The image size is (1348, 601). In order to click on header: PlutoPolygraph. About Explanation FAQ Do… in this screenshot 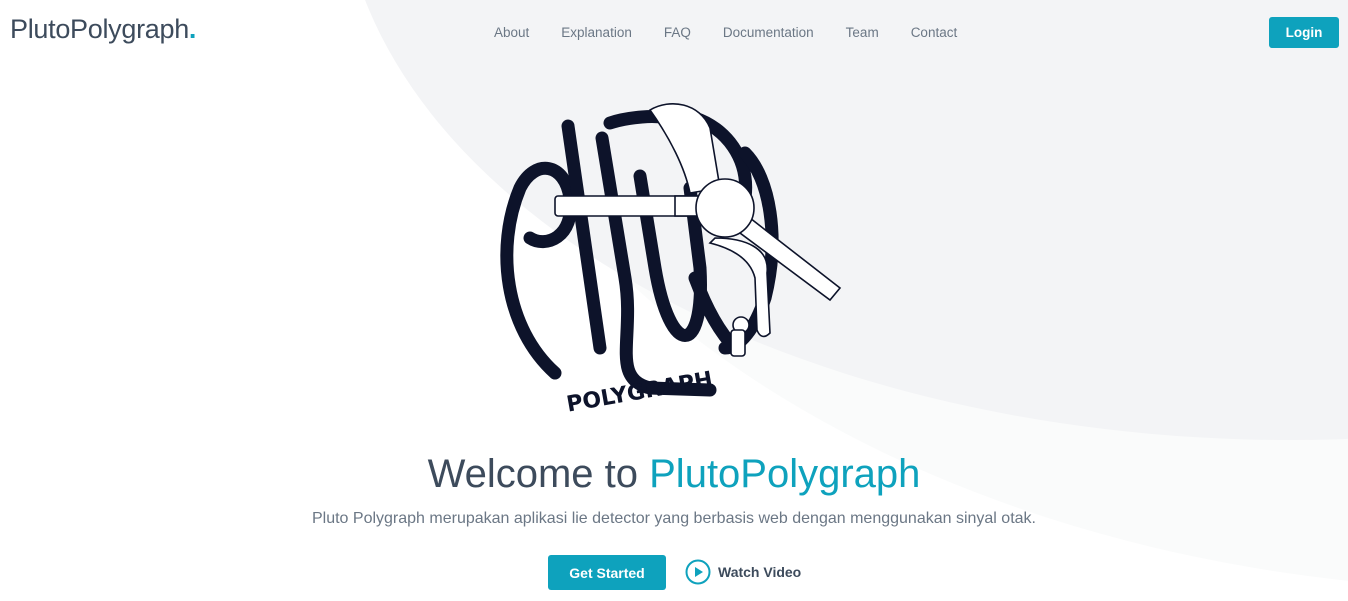, I will do `click(674, 32)`.